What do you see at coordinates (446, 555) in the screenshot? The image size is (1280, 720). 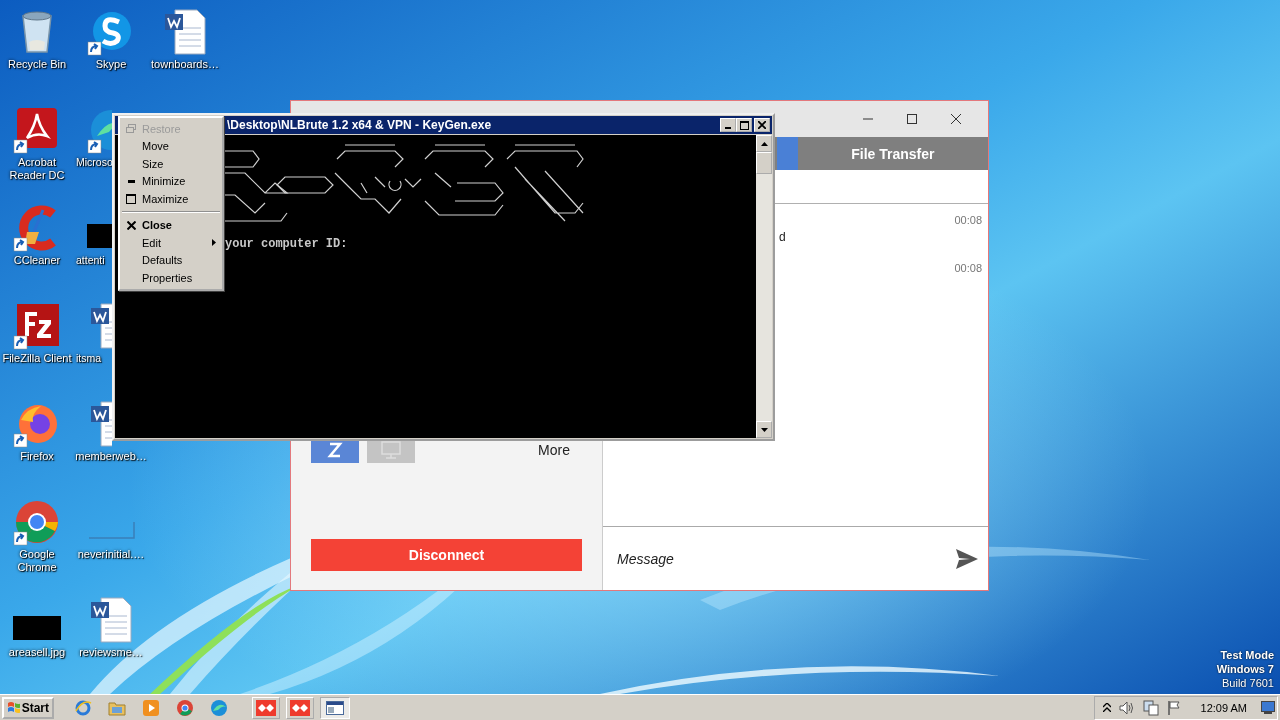 I see `disconnect-button: Disconnect` at bounding box center [446, 555].